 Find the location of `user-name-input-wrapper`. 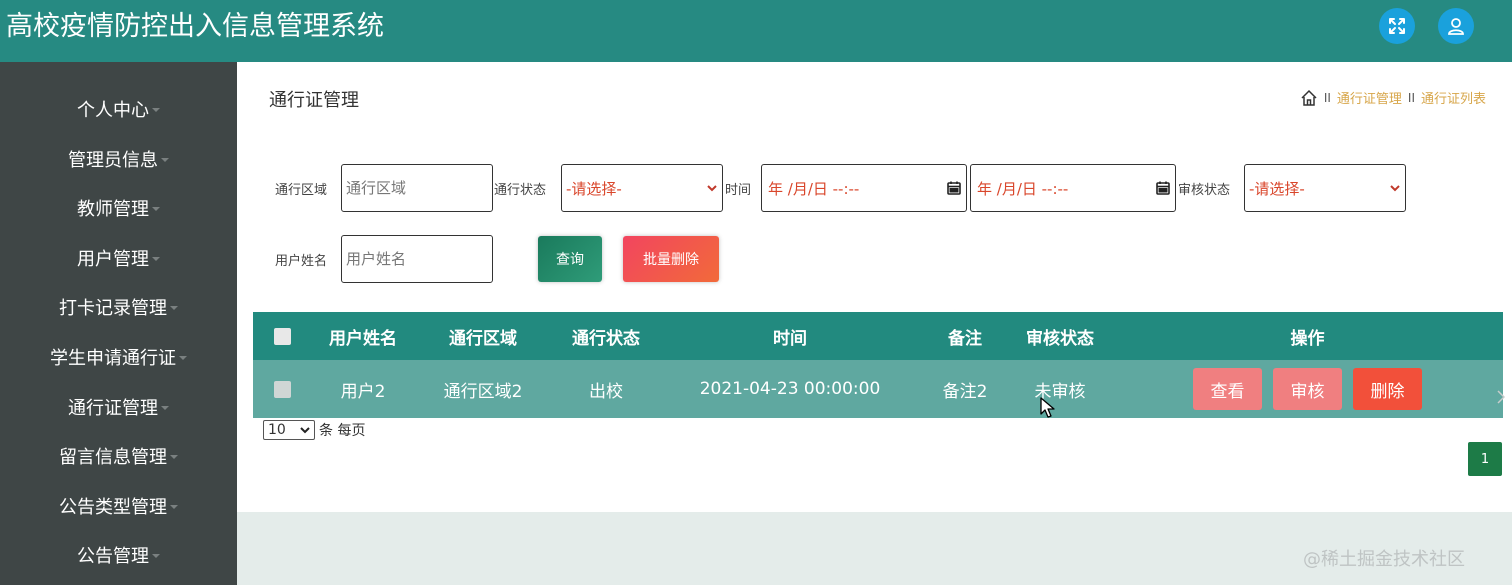

user-name-input-wrapper is located at coordinates (417, 259).